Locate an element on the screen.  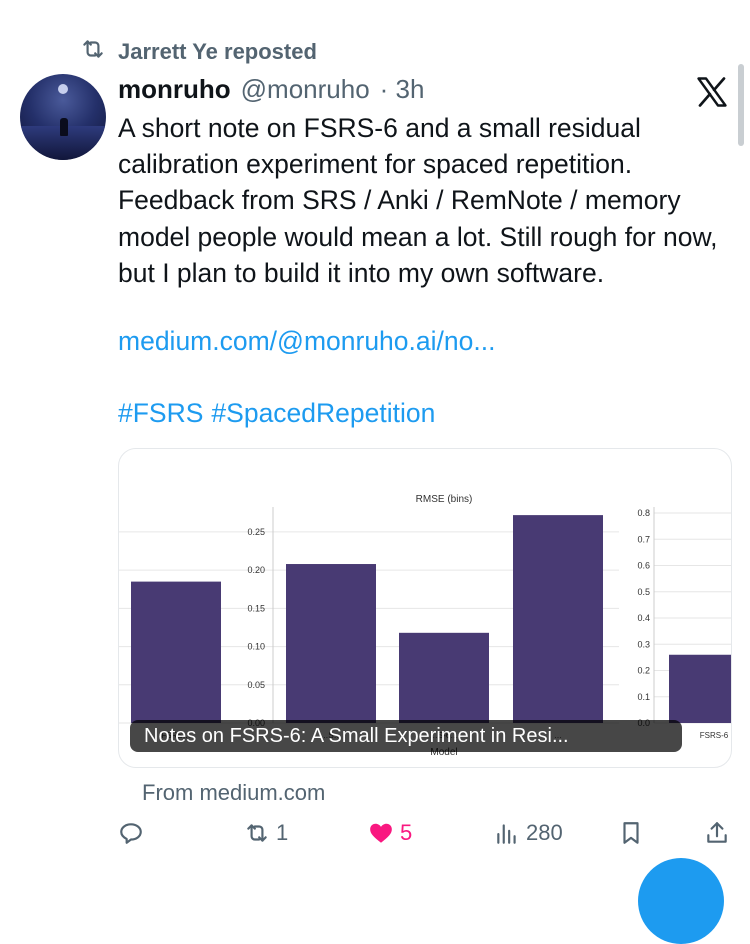
repost-button: 1 is located at coordinates (266, 833).